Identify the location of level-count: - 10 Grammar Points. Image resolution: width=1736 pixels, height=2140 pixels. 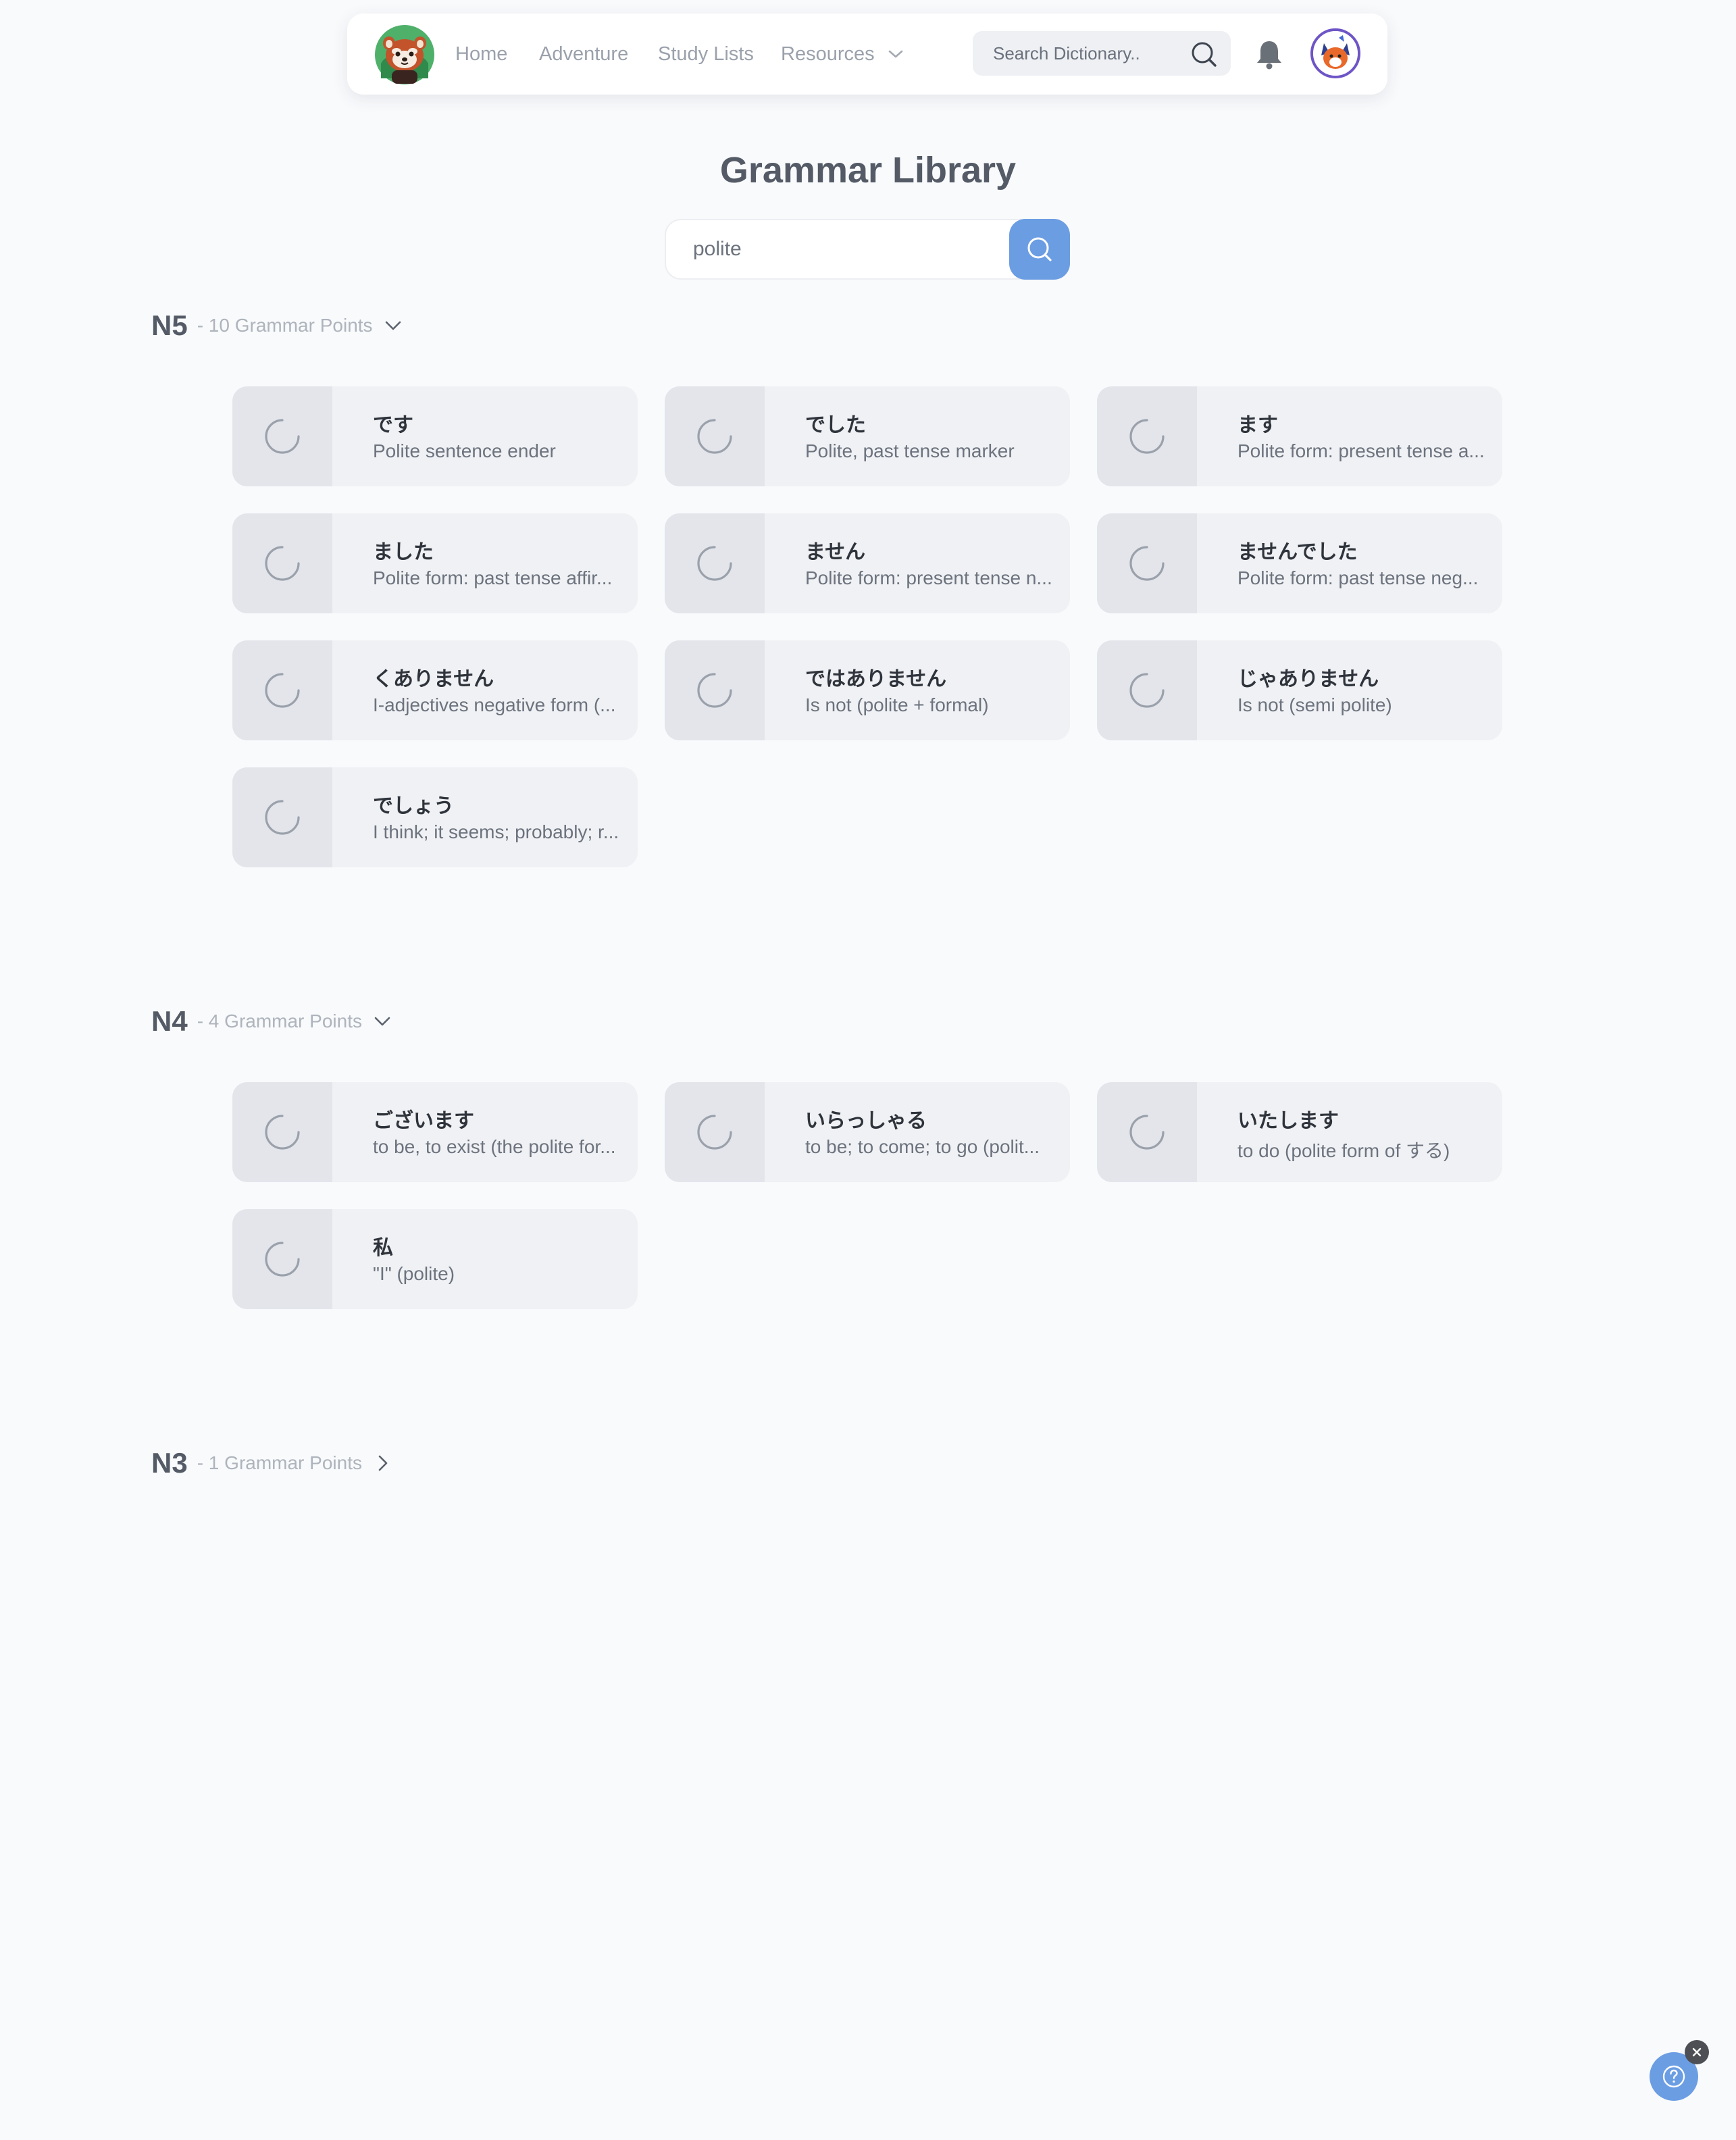
(285, 325).